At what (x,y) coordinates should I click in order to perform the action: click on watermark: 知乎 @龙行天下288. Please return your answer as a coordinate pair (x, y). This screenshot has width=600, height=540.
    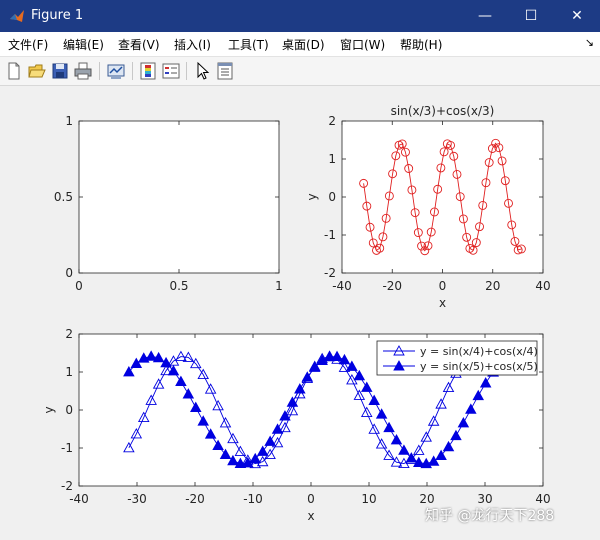
    Looking at the image, I should click on (490, 516).